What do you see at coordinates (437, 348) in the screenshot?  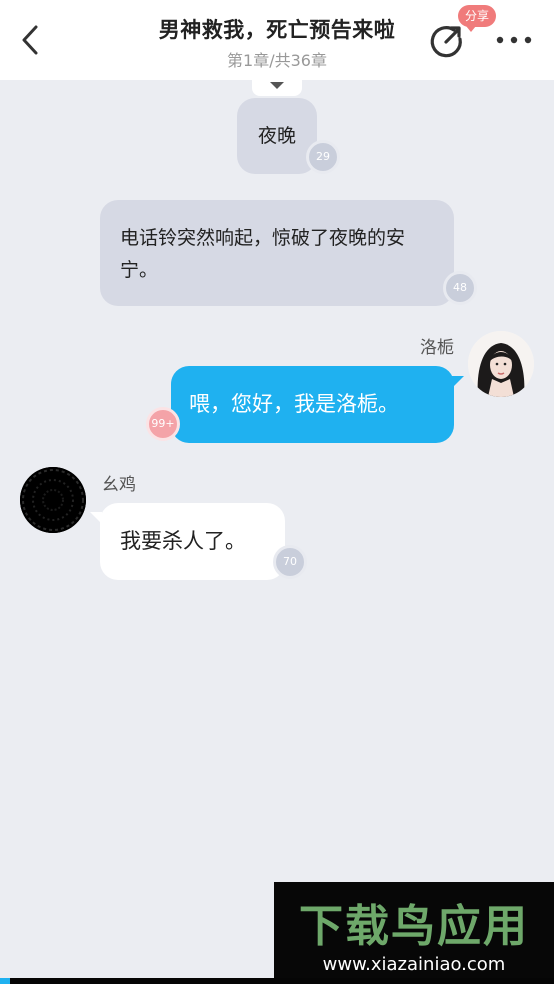 I see `sender-name: 洛栀` at bounding box center [437, 348].